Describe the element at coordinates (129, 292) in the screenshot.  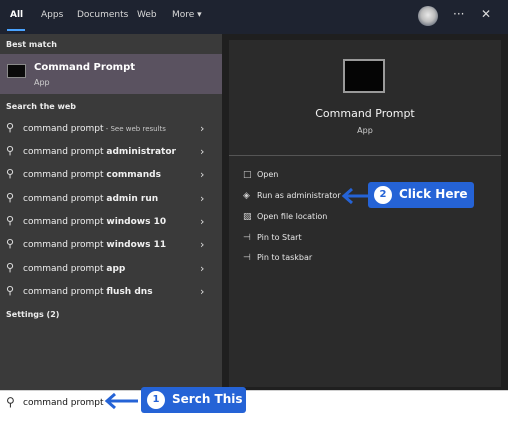
I see `web-result-bold: flush dns` at that location.